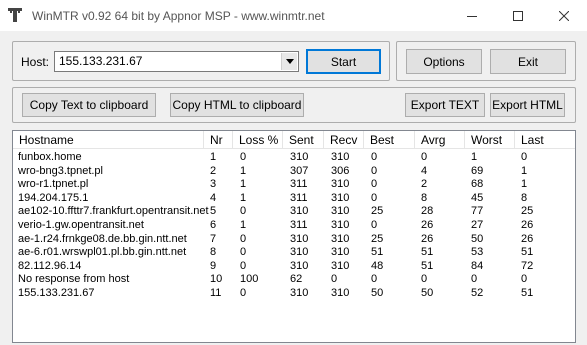 The width and height of the screenshot is (587, 345). I want to click on cell-hostname: wro-bng3.tpnet.pl, so click(60, 170).